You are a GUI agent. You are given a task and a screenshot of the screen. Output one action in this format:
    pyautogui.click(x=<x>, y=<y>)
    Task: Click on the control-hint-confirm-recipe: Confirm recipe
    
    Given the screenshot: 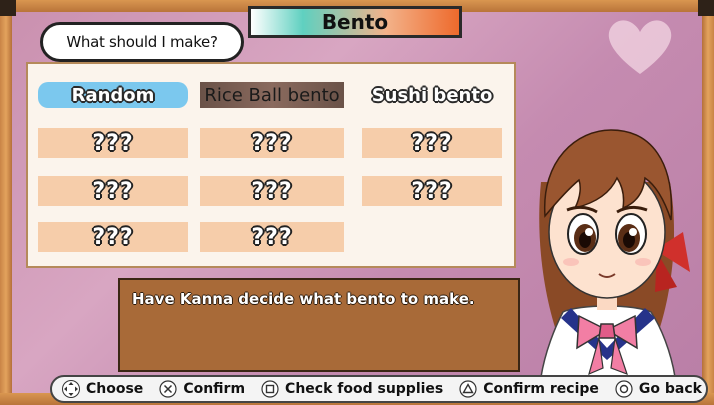 What is the action you would take?
    pyautogui.click(x=529, y=389)
    